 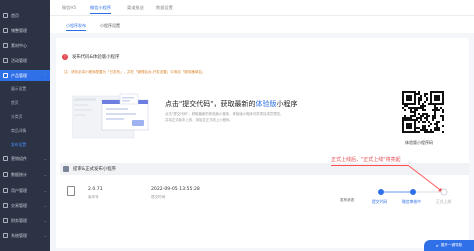 What do you see at coordinates (95, 189) in the screenshot?
I see `version-number: 2.0.71` at bounding box center [95, 189].